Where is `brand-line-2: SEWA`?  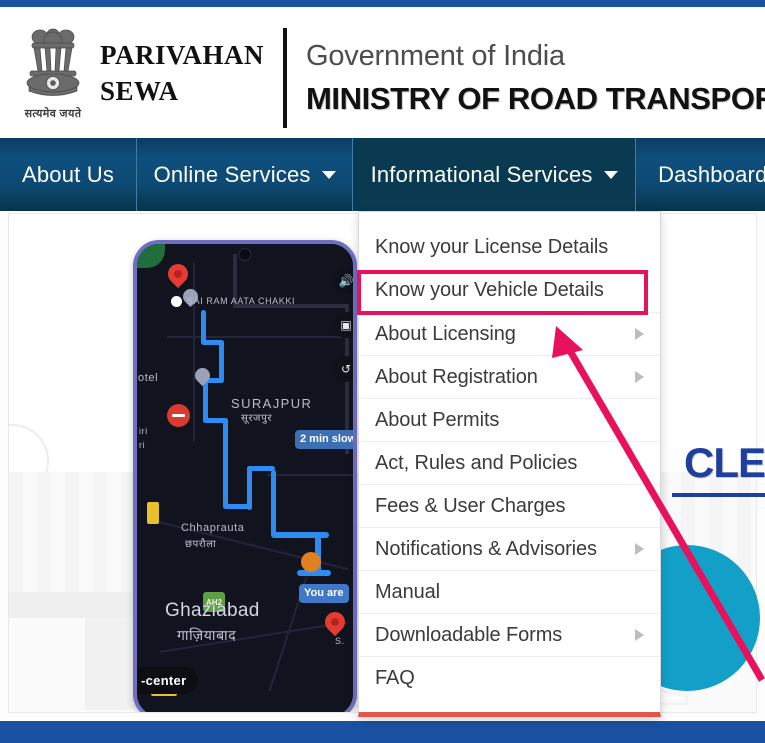 brand-line-2: SEWA is located at coordinates (139, 91).